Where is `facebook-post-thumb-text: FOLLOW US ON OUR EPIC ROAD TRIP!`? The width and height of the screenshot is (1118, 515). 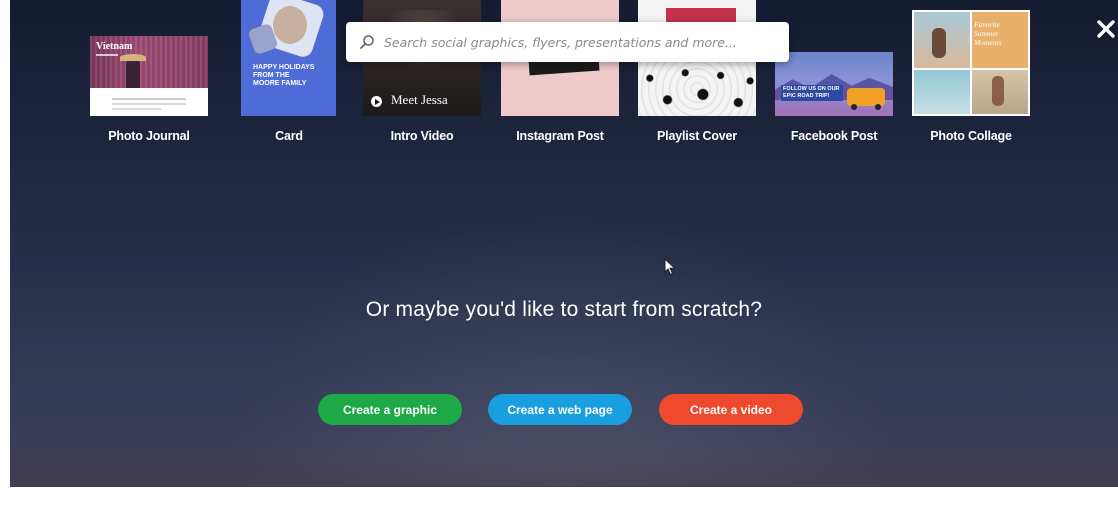
facebook-post-thumb-text: FOLLOW US ON OUR EPIC ROAD TRIP! is located at coordinates (812, 93).